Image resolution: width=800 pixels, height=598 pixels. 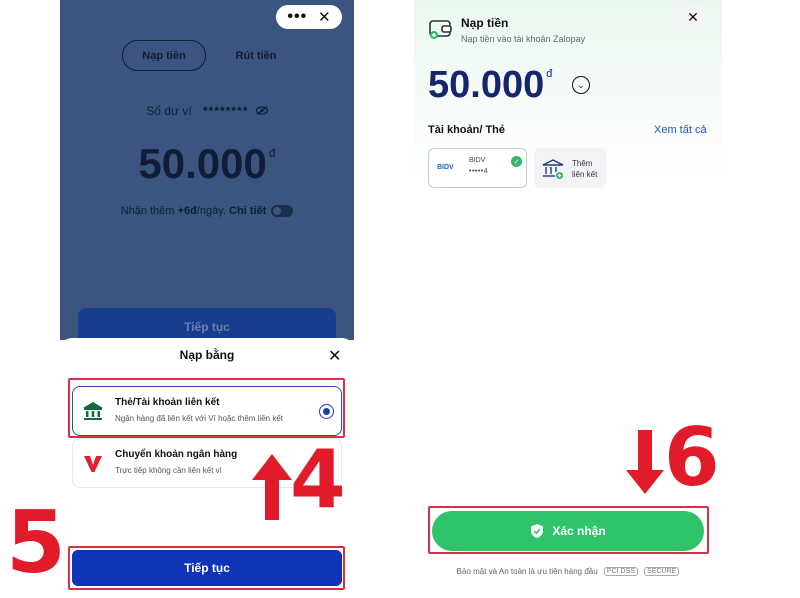 I want to click on wallet-icon, so click(x=440, y=29).